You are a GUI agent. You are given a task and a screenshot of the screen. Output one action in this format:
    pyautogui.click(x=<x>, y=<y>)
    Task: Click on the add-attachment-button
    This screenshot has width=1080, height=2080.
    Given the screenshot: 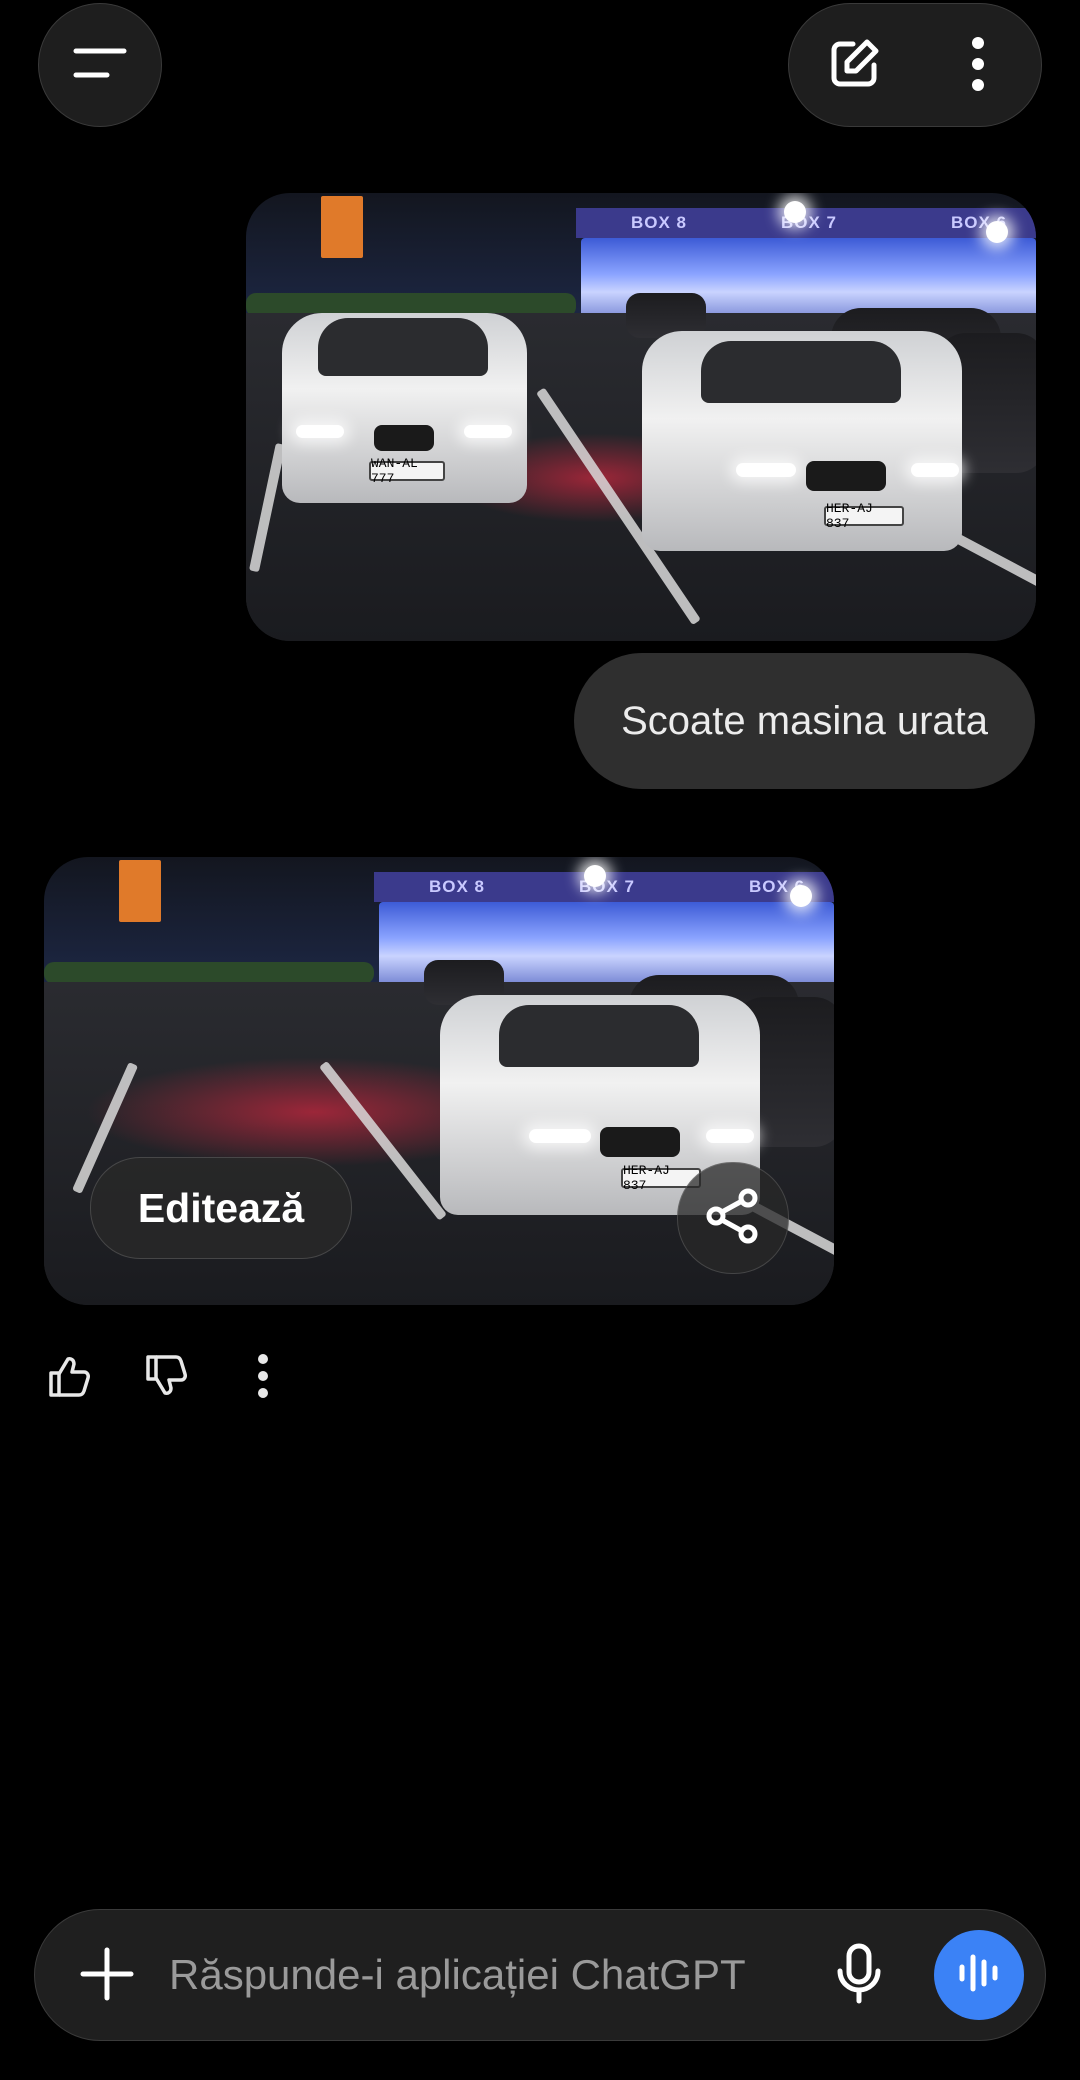 What is the action you would take?
    pyautogui.click(x=107, y=1976)
    